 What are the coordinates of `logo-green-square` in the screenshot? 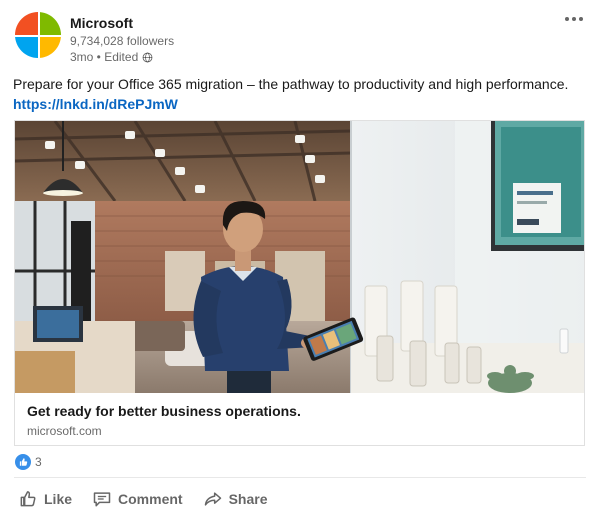 It's located at (50, 23).